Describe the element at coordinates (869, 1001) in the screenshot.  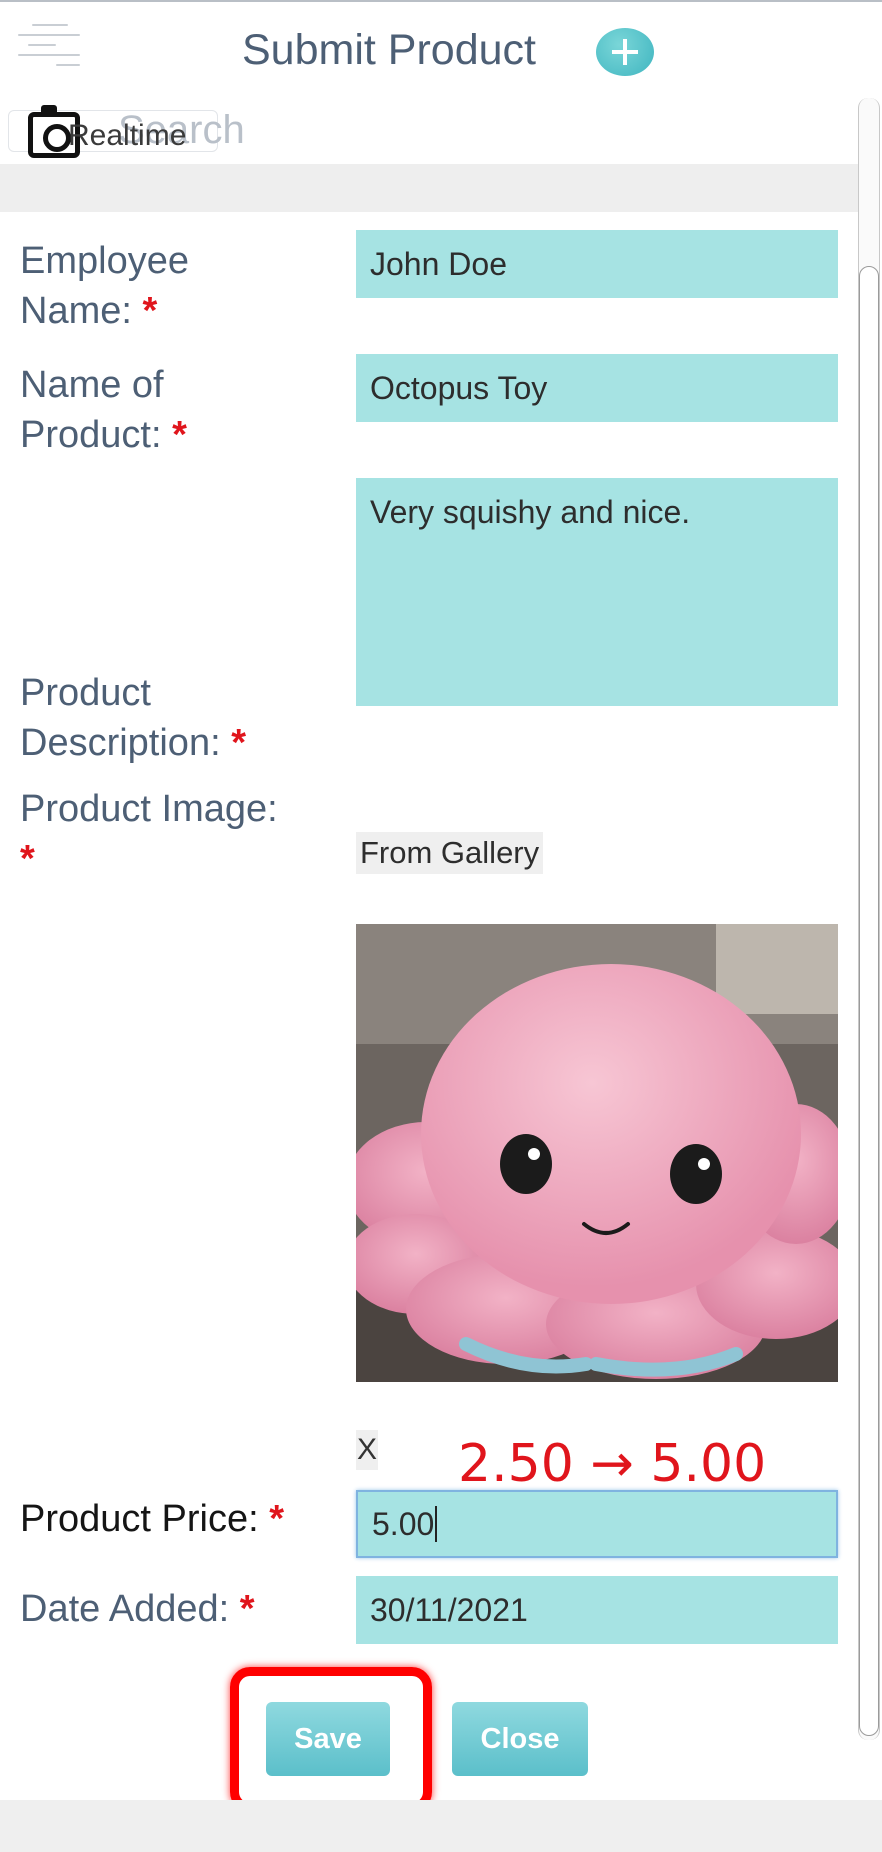
I see `scrollbar-thumb` at that location.